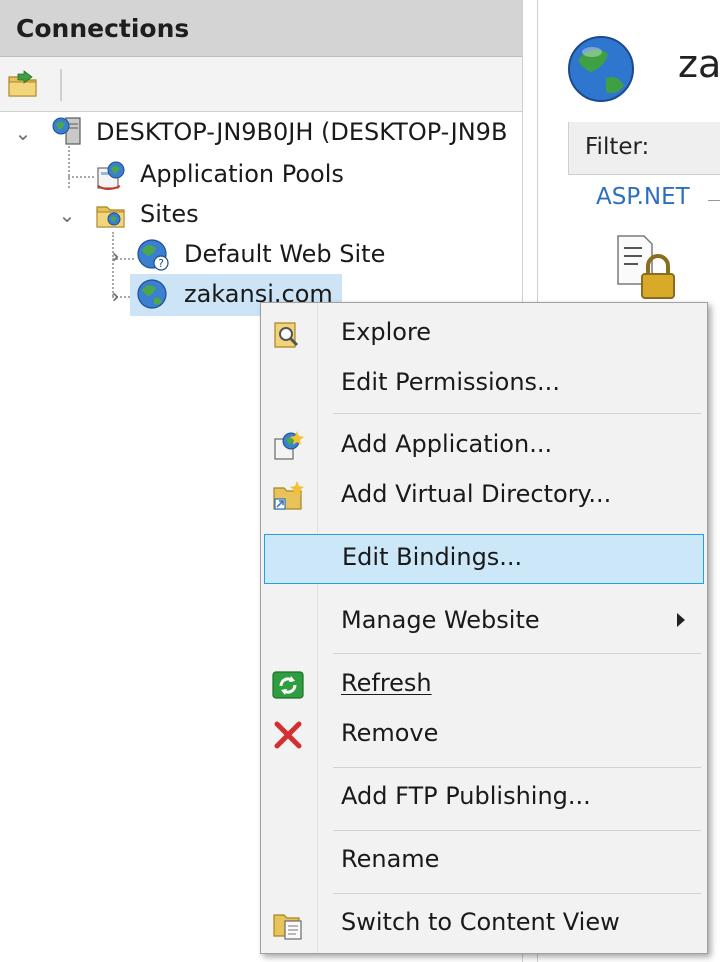 This screenshot has width=720, height=962. Describe the element at coordinates (484, 734) in the screenshot. I see `menu-item-remove: Remove` at that location.